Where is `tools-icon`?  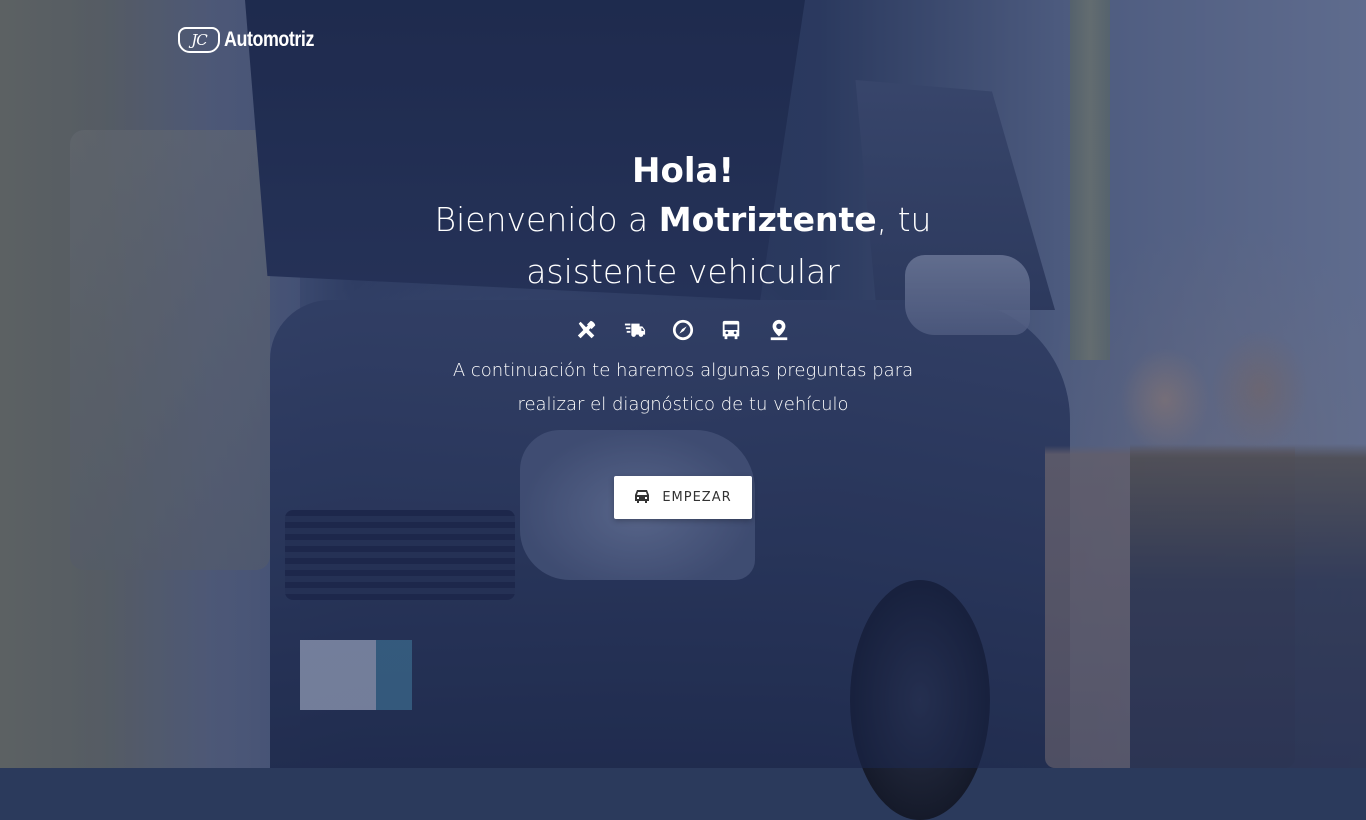
tools-icon is located at coordinates (587, 330).